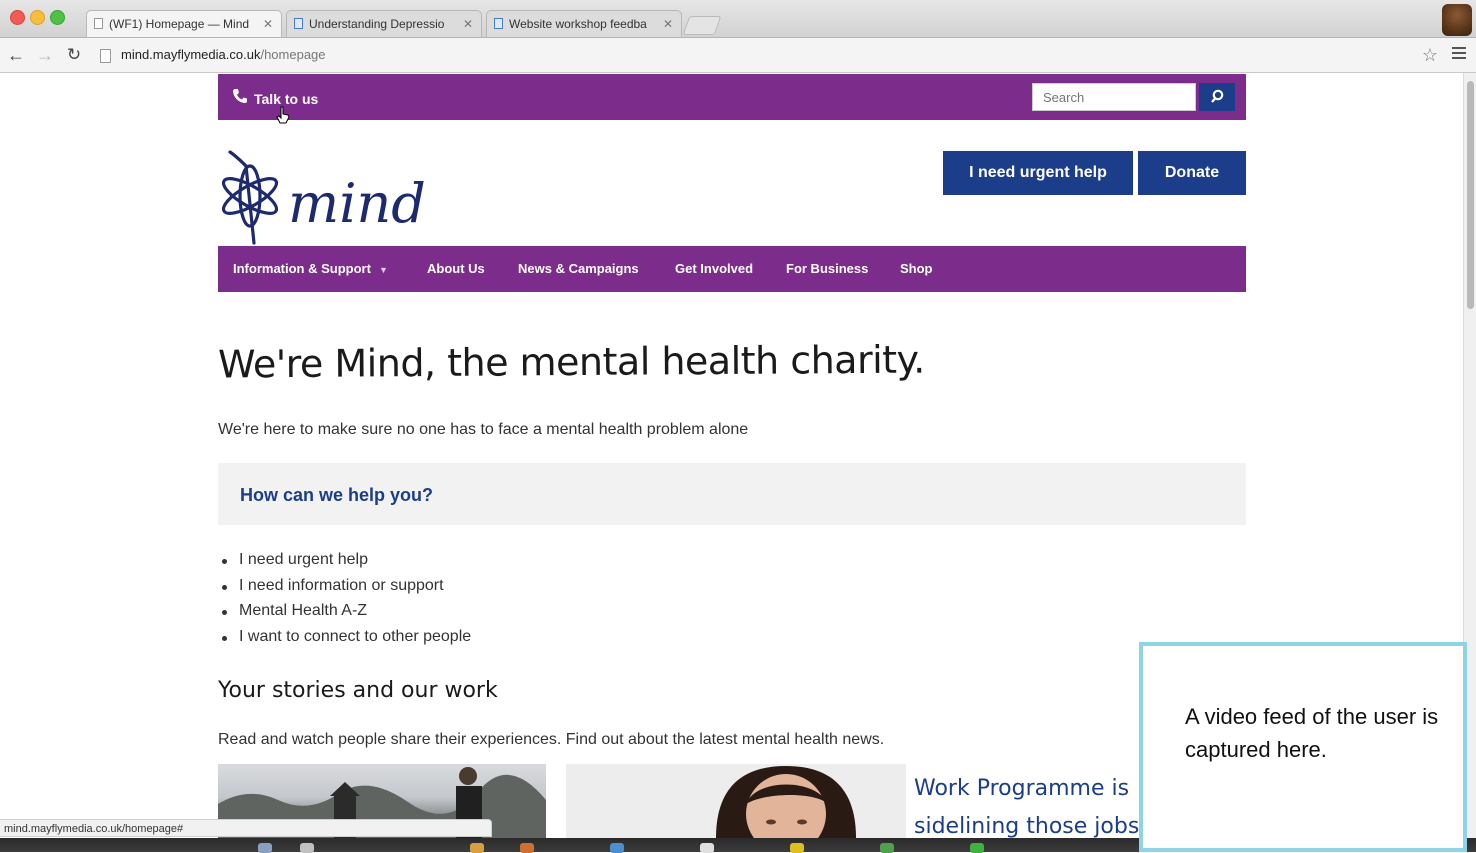  What do you see at coordinates (344, 561) in the screenshot?
I see `help-link-urgent: I need urgent help` at bounding box center [344, 561].